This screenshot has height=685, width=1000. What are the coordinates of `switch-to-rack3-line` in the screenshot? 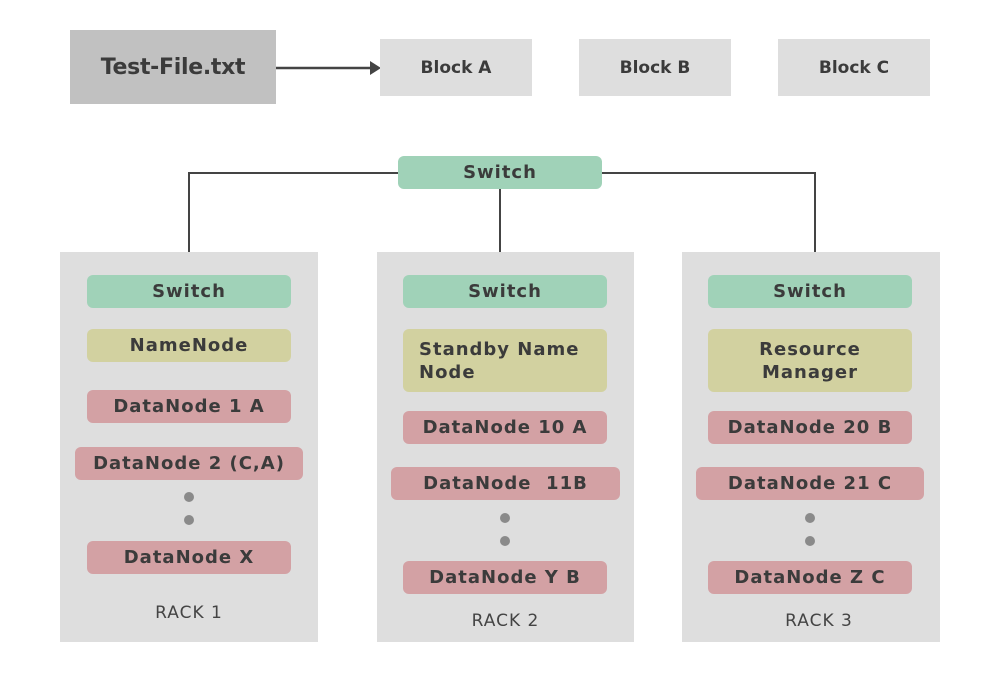 It's located at (709, 212).